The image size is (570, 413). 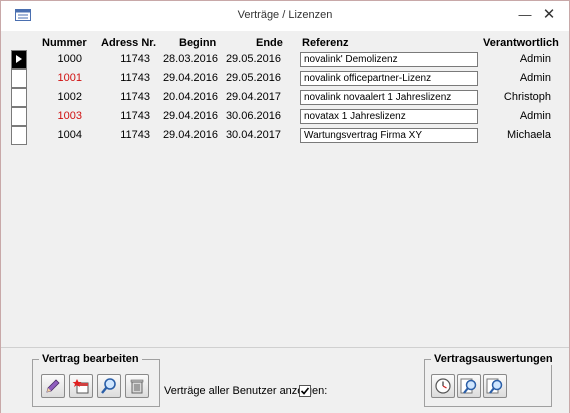 I want to click on header-nummer: Nummer, so click(x=64, y=43).